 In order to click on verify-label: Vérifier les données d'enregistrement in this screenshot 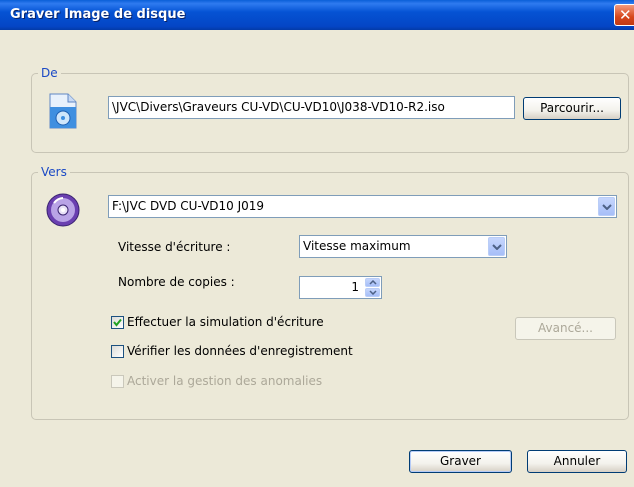, I will do `click(240, 351)`.